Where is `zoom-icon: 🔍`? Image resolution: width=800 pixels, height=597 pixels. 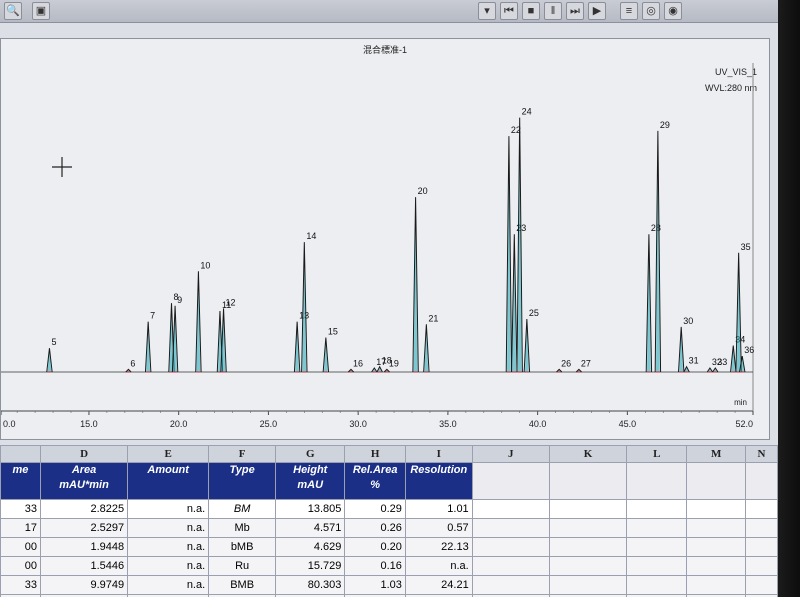 zoom-icon: 🔍 is located at coordinates (13, 11).